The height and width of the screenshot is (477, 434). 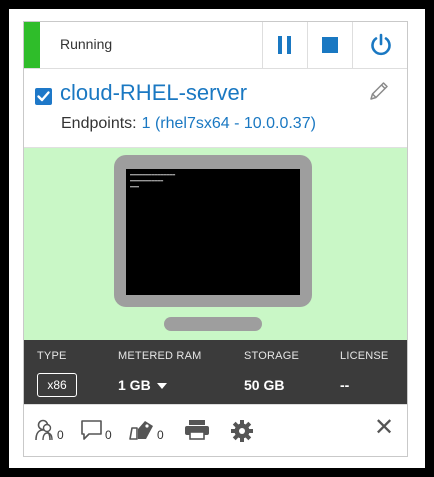 What do you see at coordinates (141, 430) in the screenshot?
I see `tag-icon` at bounding box center [141, 430].